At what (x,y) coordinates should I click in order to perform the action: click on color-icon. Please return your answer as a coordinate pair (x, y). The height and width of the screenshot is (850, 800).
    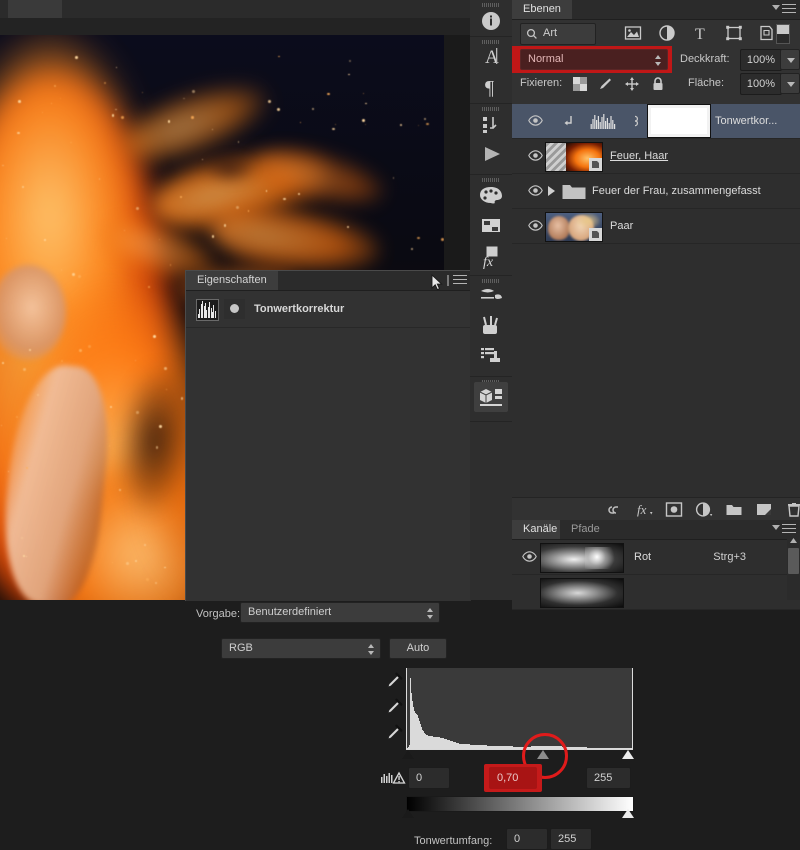
    Looking at the image, I should click on (491, 195).